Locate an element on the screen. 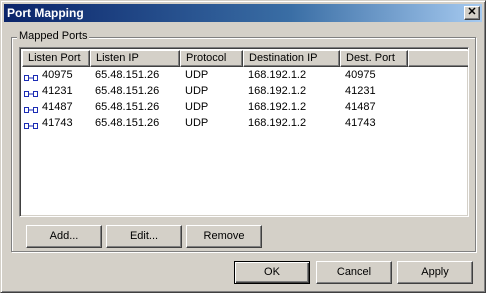 Image resolution: width=486 pixels, height=293 pixels. column-header-dest-port: Dest. Port is located at coordinates (374, 58).